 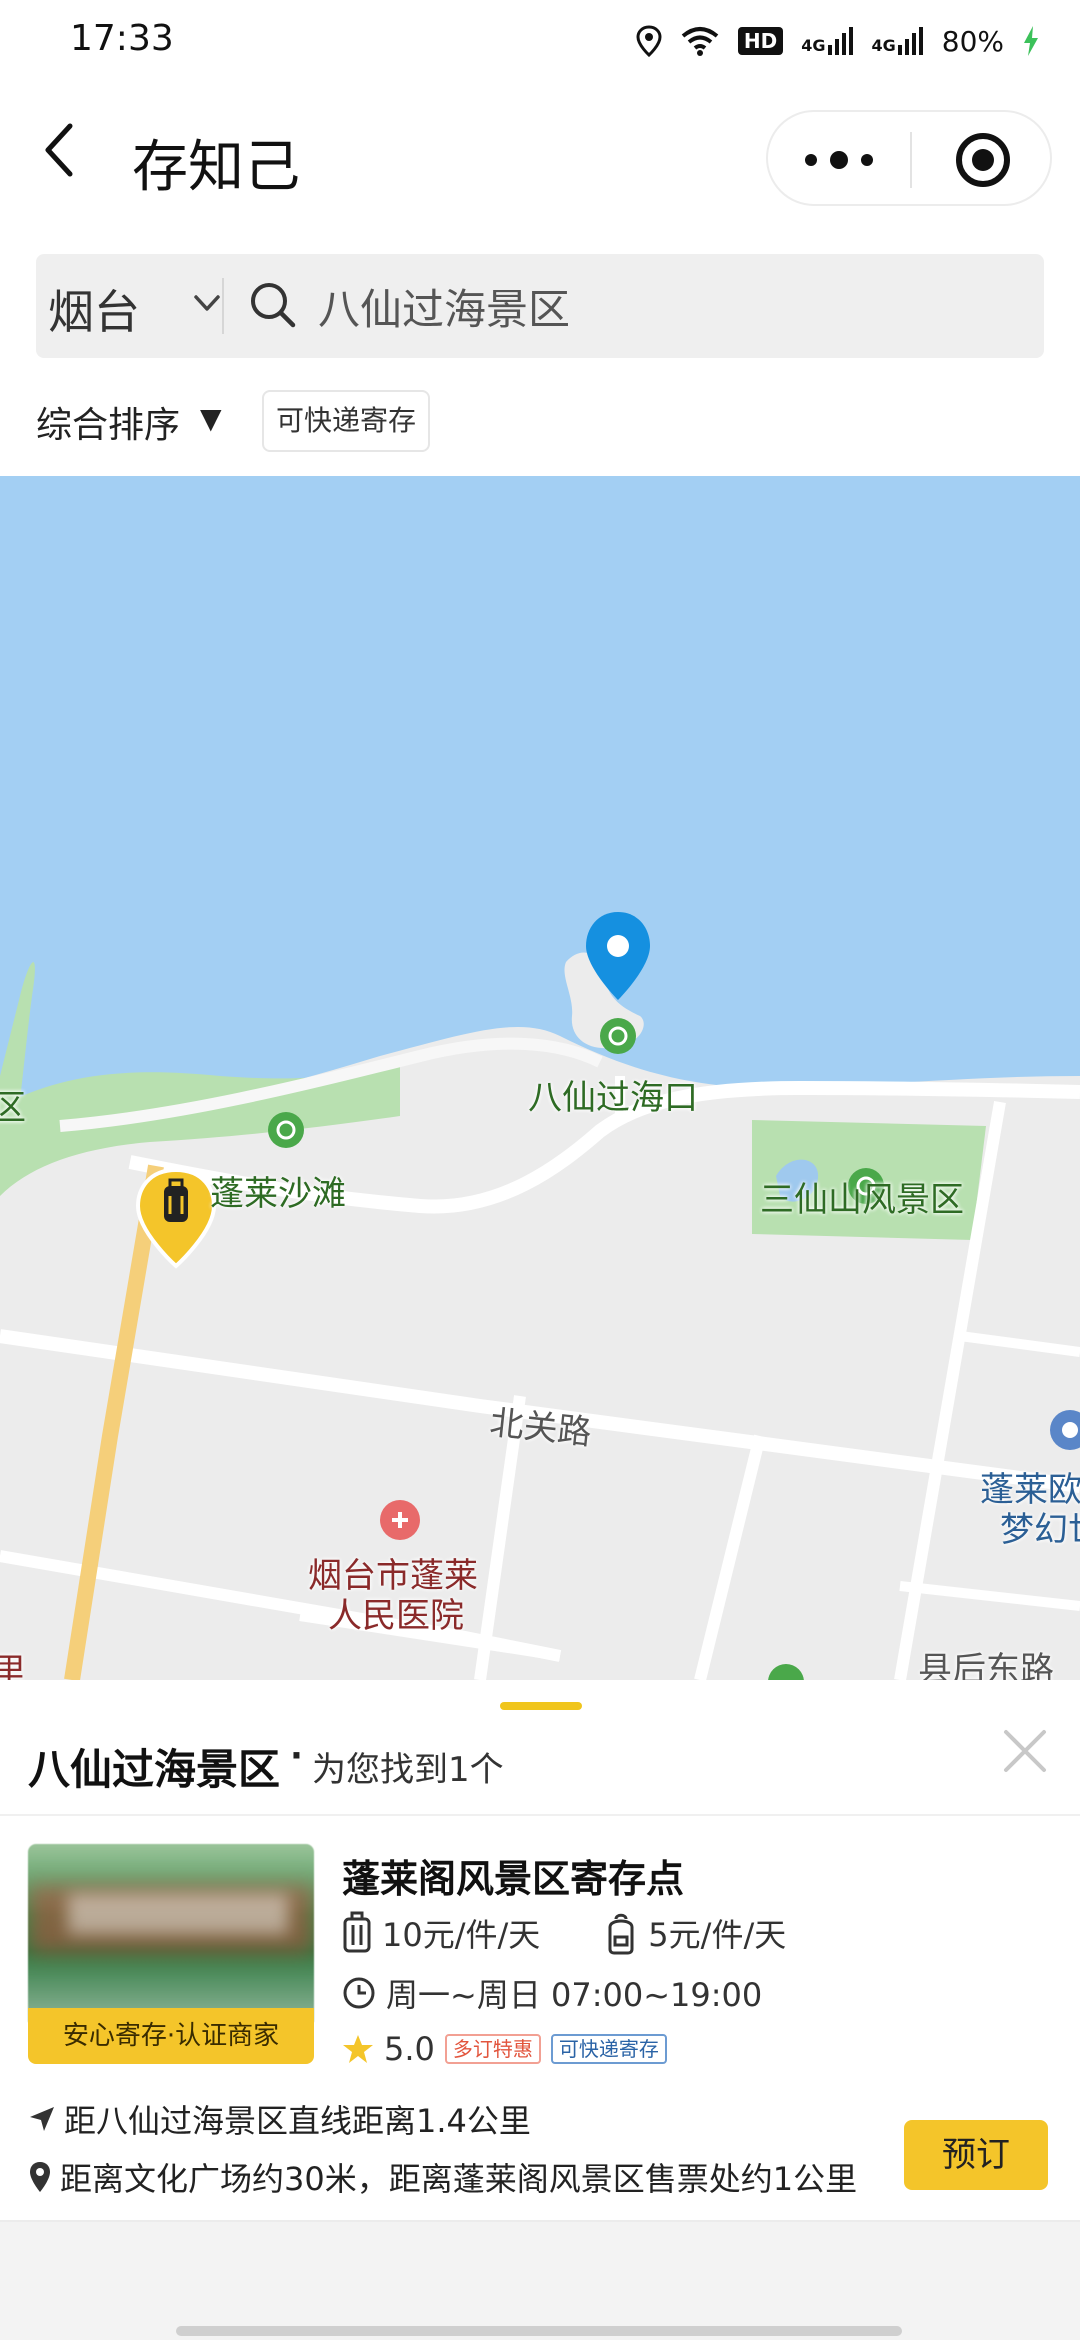 What do you see at coordinates (700, 41) in the screenshot?
I see `wifi-icon` at bounding box center [700, 41].